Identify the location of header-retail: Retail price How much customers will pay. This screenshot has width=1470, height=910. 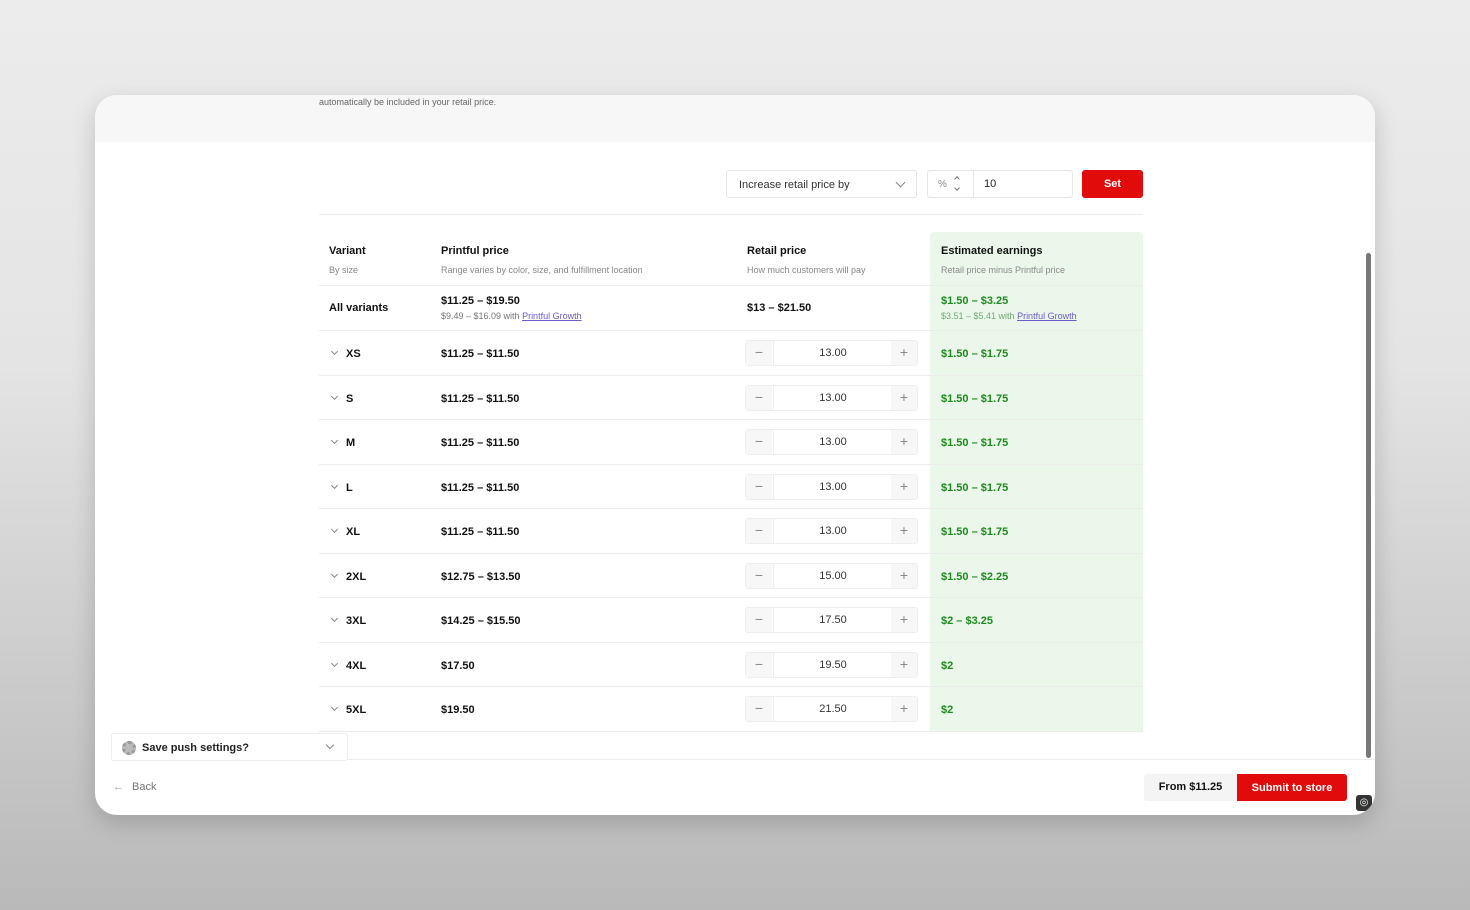
(806, 260).